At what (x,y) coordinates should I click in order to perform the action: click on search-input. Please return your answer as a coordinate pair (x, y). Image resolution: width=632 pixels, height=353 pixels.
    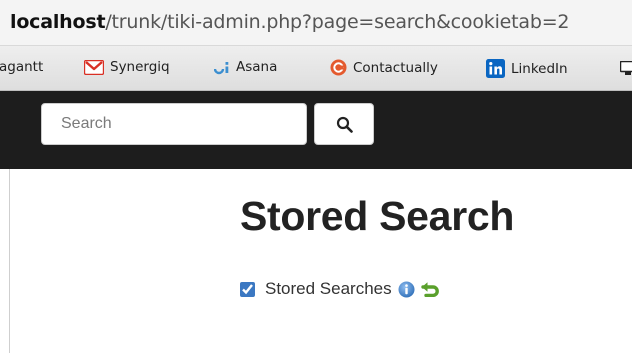
    Looking at the image, I should click on (174, 124).